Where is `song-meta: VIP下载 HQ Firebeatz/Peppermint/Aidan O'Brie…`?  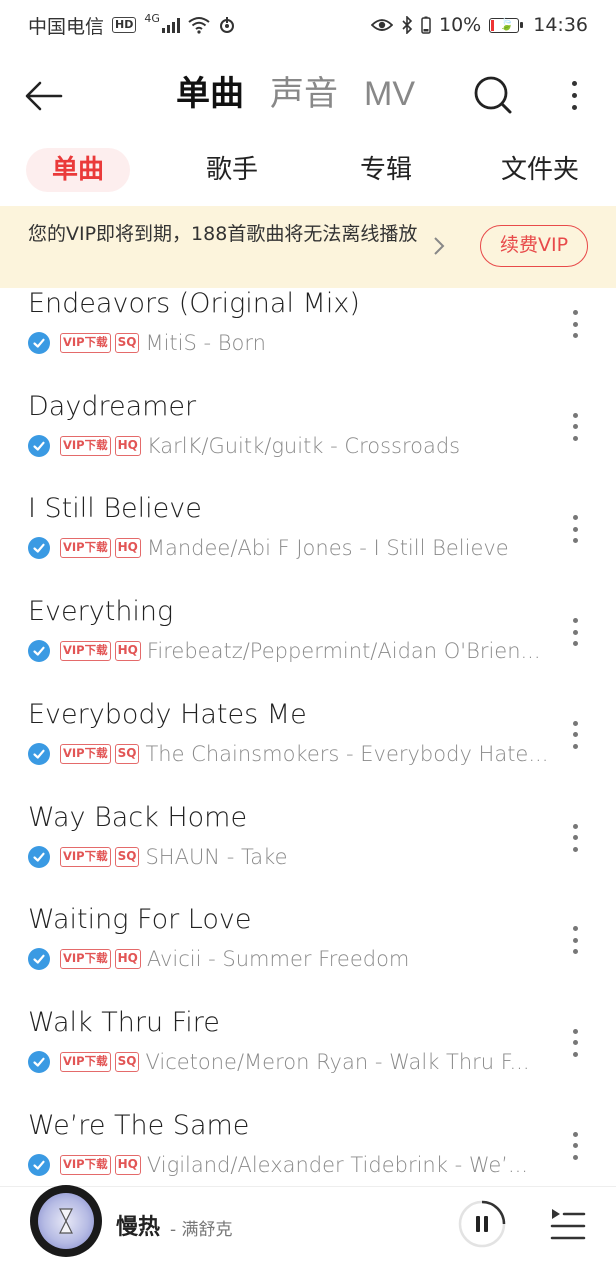 song-meta: VIP下载 HQ Firebeatz/Peppermint/Aidan O'Brie… is located at coordinates (293, 651).